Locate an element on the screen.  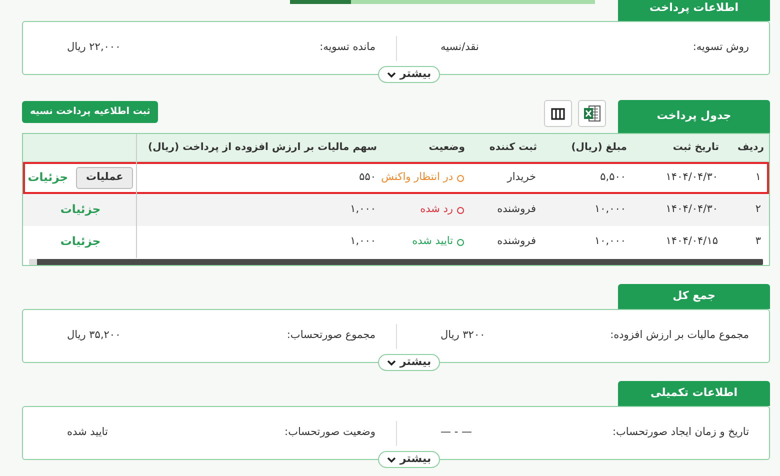
spreadsheet-icon is located at coordinates (592, 113).